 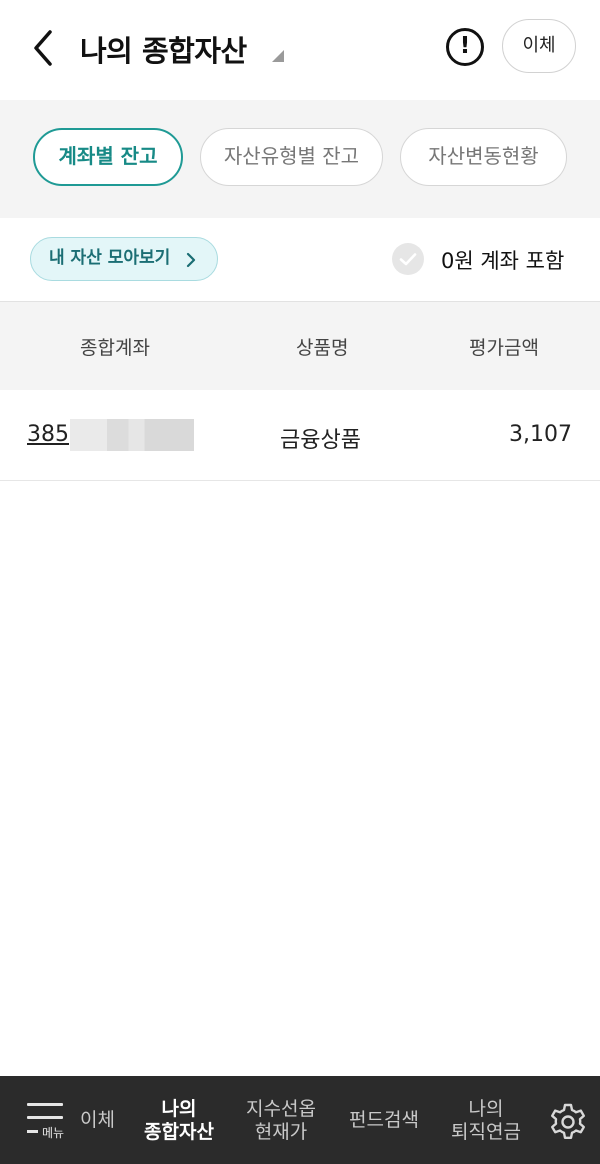 I want to click on check-icon, so click(x=408, y=259).